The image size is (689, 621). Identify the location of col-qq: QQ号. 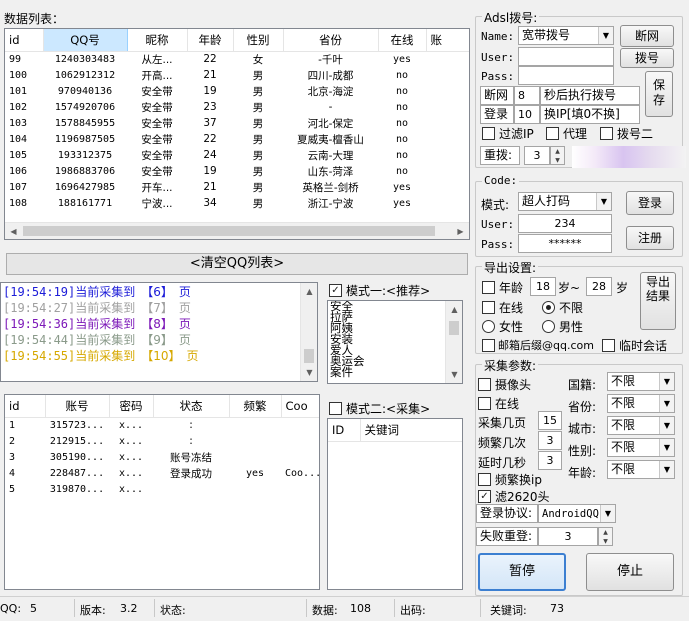
(85, 40).